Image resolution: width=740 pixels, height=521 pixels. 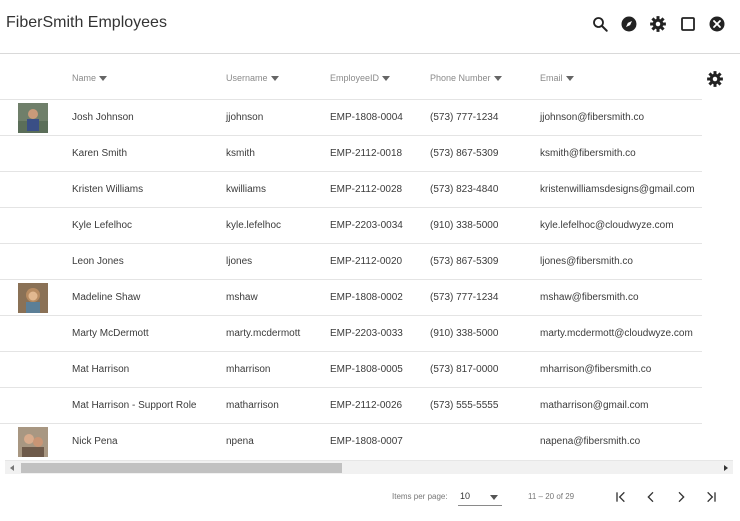 I want to click on scroll-right-arrow-icon, so click(x=726, y=468).